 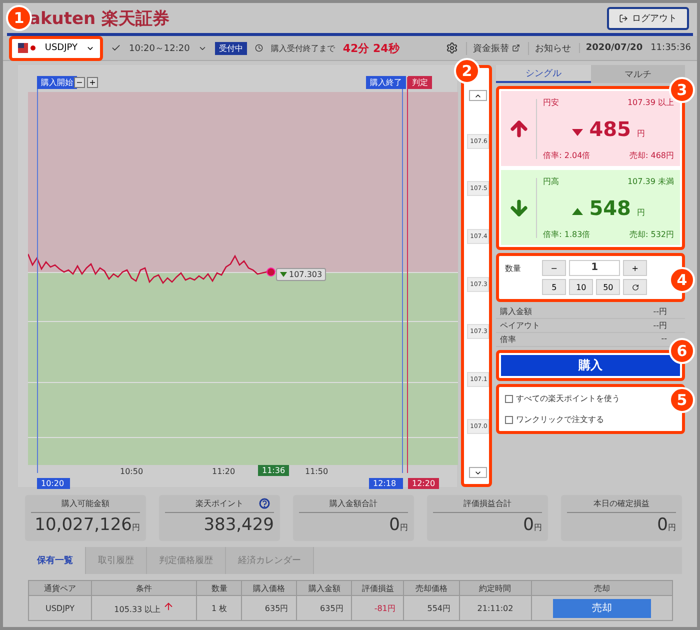 I want to click on scroll-up-button, so click(x=478, y=95).